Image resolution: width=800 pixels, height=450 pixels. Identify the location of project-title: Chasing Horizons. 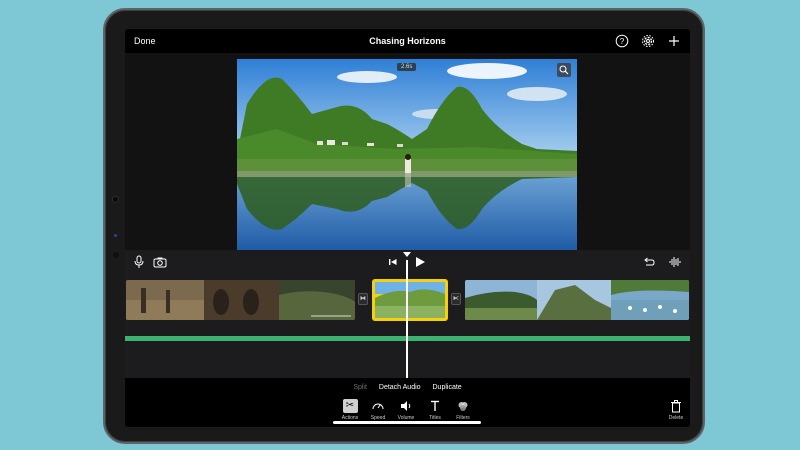
(407, 41).